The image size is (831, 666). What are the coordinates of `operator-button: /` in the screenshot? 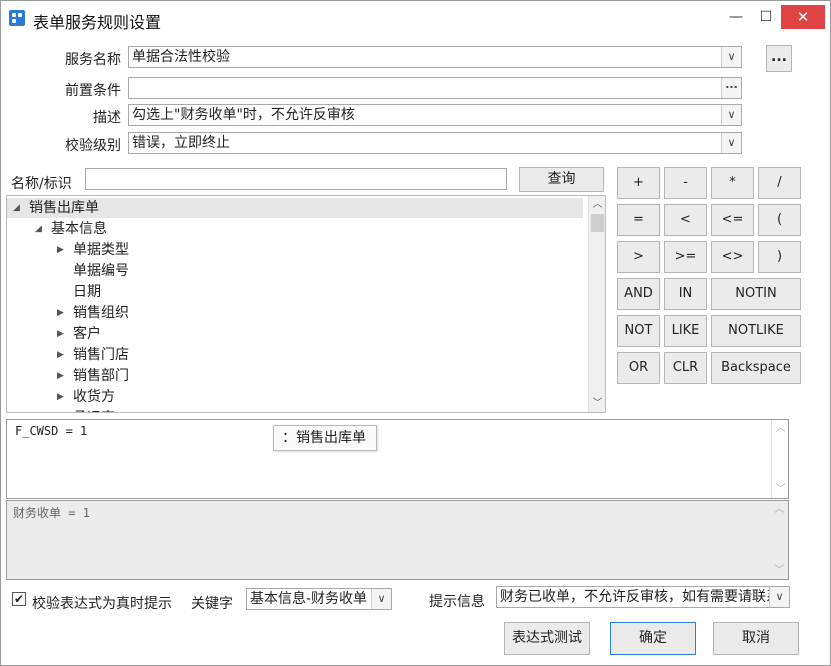 It's located at (779, 183).